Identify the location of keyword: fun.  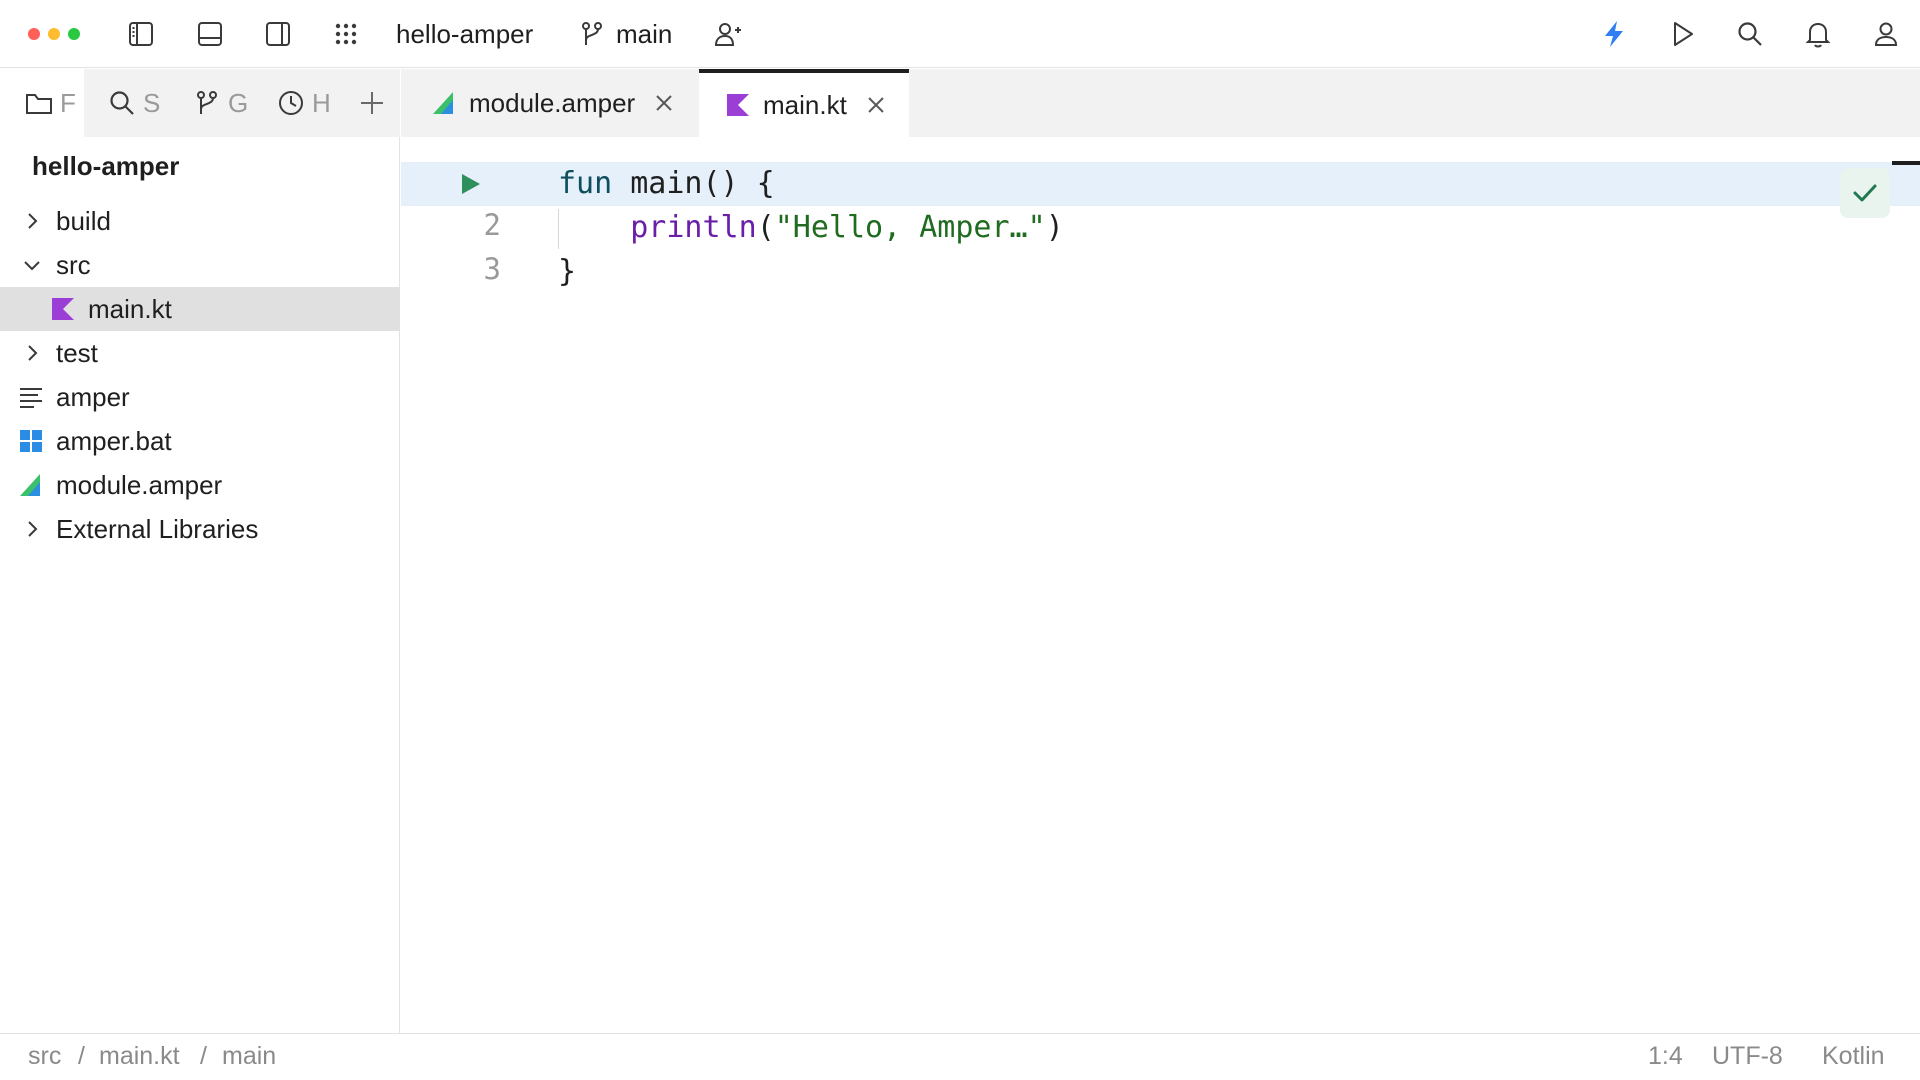
(585, 183).